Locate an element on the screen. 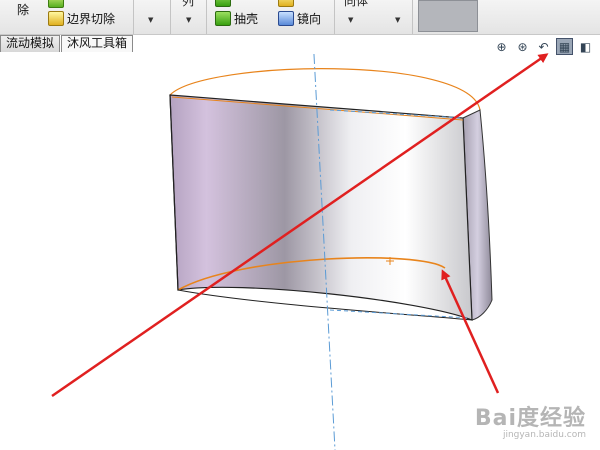  draft-icon is located at coordinates (286, 3).